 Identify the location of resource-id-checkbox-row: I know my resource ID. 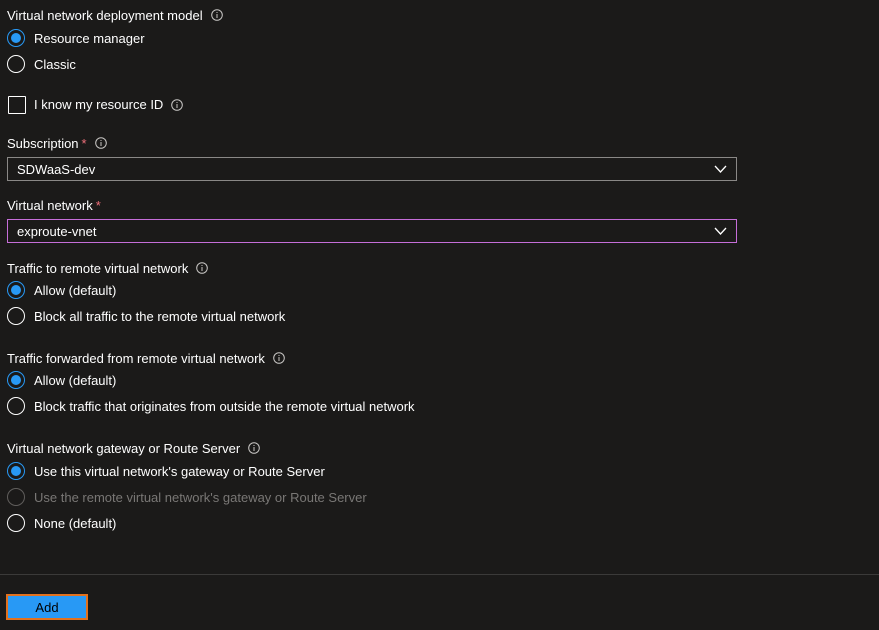
(96, 104).